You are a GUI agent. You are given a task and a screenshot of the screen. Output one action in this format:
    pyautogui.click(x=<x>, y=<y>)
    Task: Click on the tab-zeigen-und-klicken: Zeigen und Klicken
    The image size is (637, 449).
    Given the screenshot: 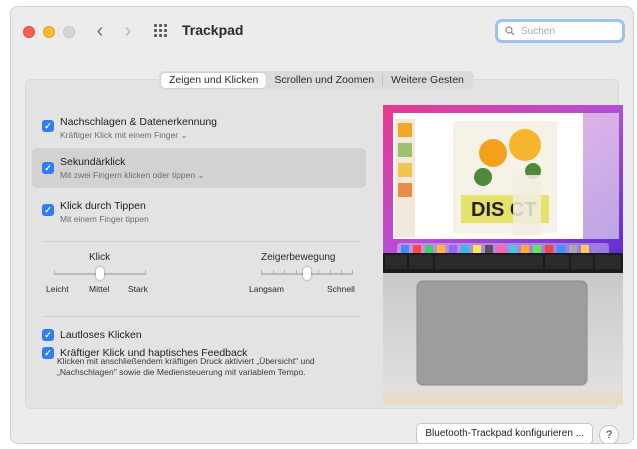 What is the action you would take?
    pyautogui.click(x=214, y=80)
    